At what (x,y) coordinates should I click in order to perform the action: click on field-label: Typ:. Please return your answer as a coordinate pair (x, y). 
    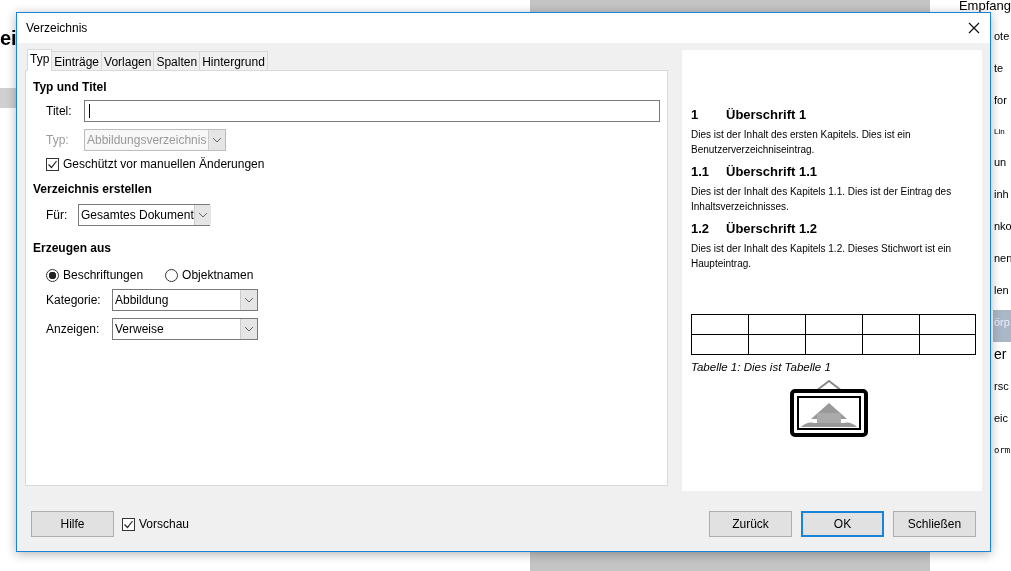
    Looking at the image, I should click on (58, 140).